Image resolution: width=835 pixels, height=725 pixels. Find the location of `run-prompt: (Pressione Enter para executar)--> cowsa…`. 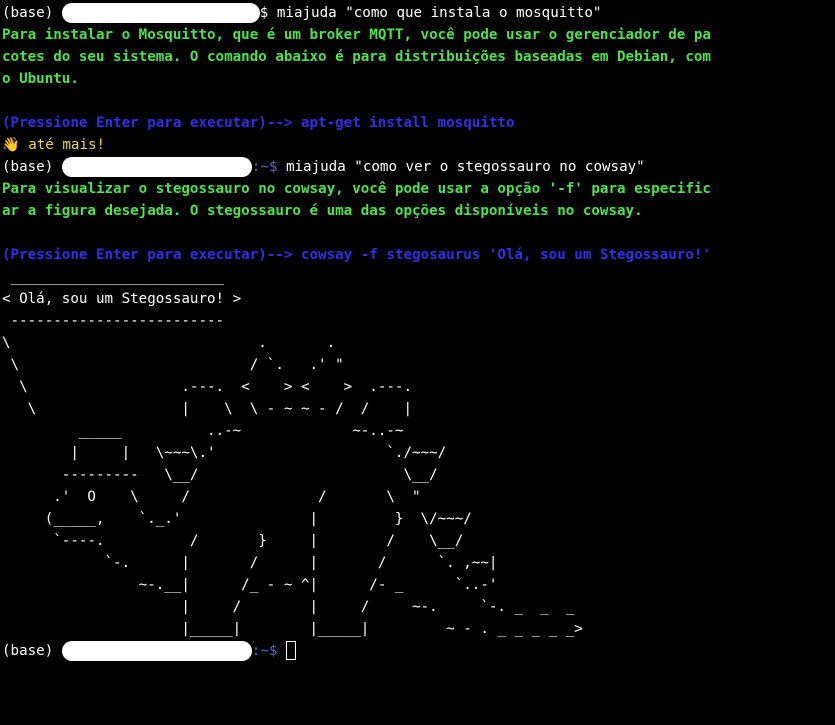

run-prompt: (Pressione Enter para executar)--> cowsa… is located at coordinates (356, 255).